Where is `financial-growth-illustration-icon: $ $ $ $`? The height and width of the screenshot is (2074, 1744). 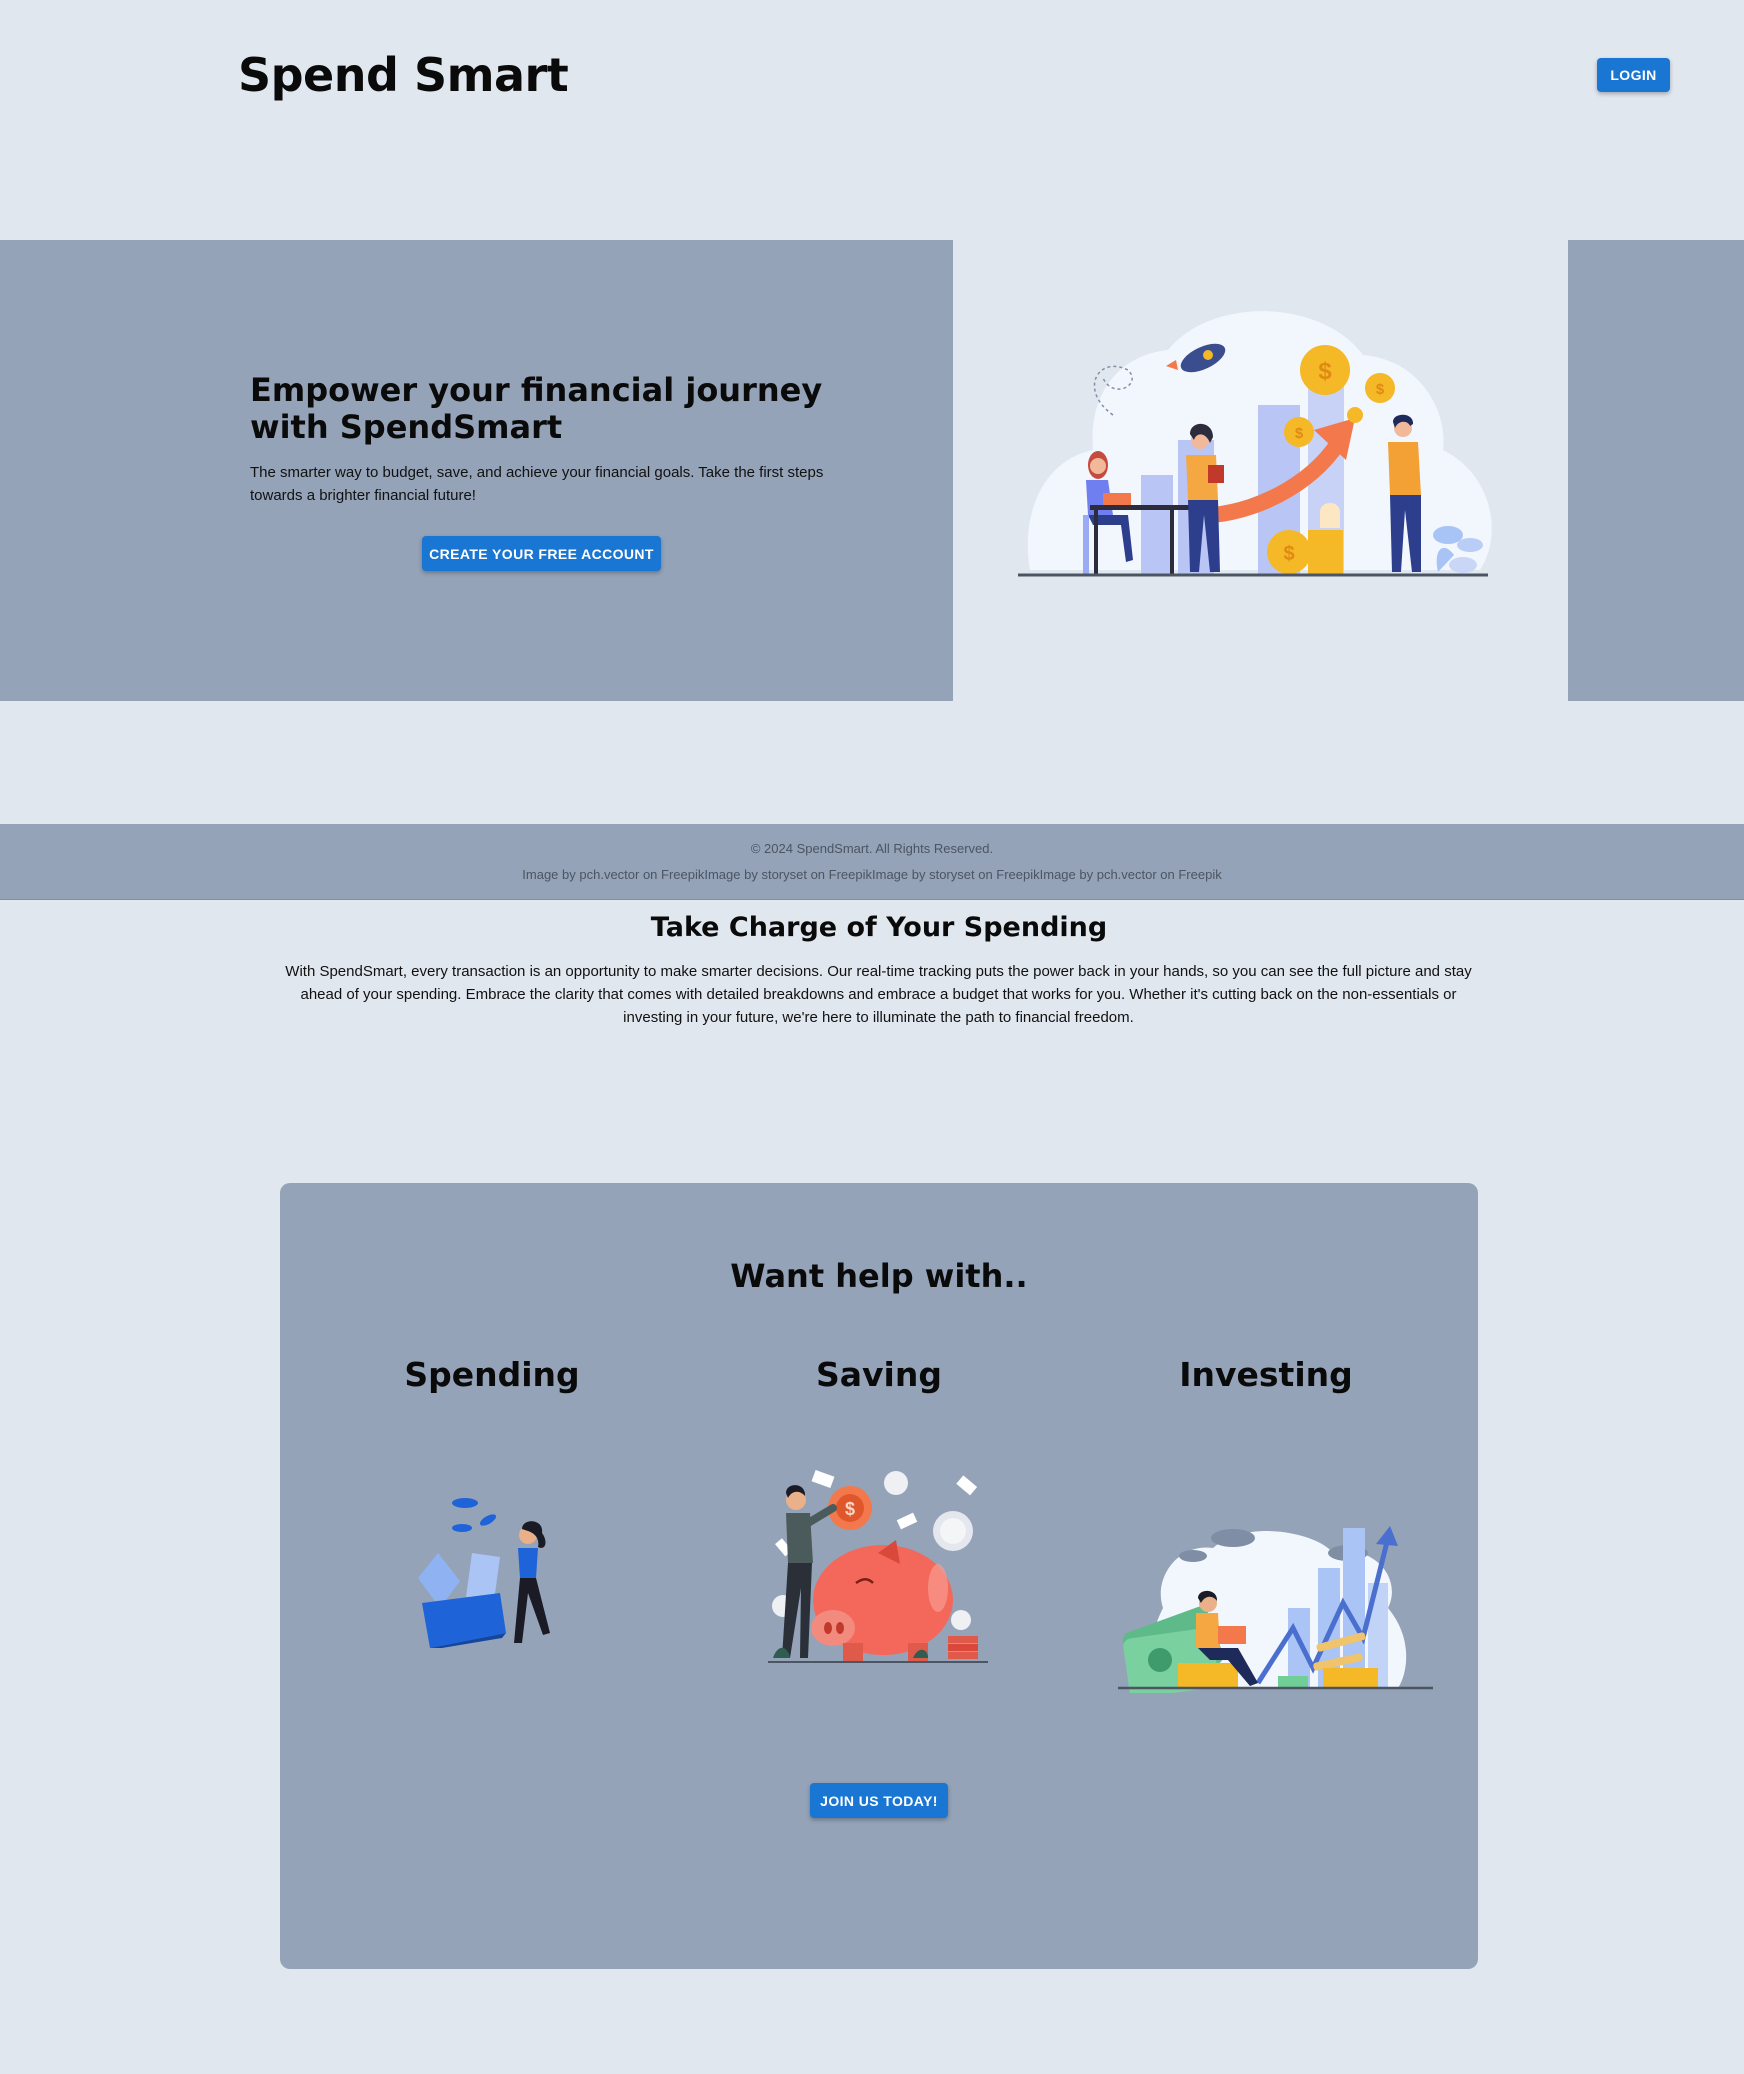
financial-growth-illustration-icon: $ $ $ $ is located at coordinates (1255, 444).